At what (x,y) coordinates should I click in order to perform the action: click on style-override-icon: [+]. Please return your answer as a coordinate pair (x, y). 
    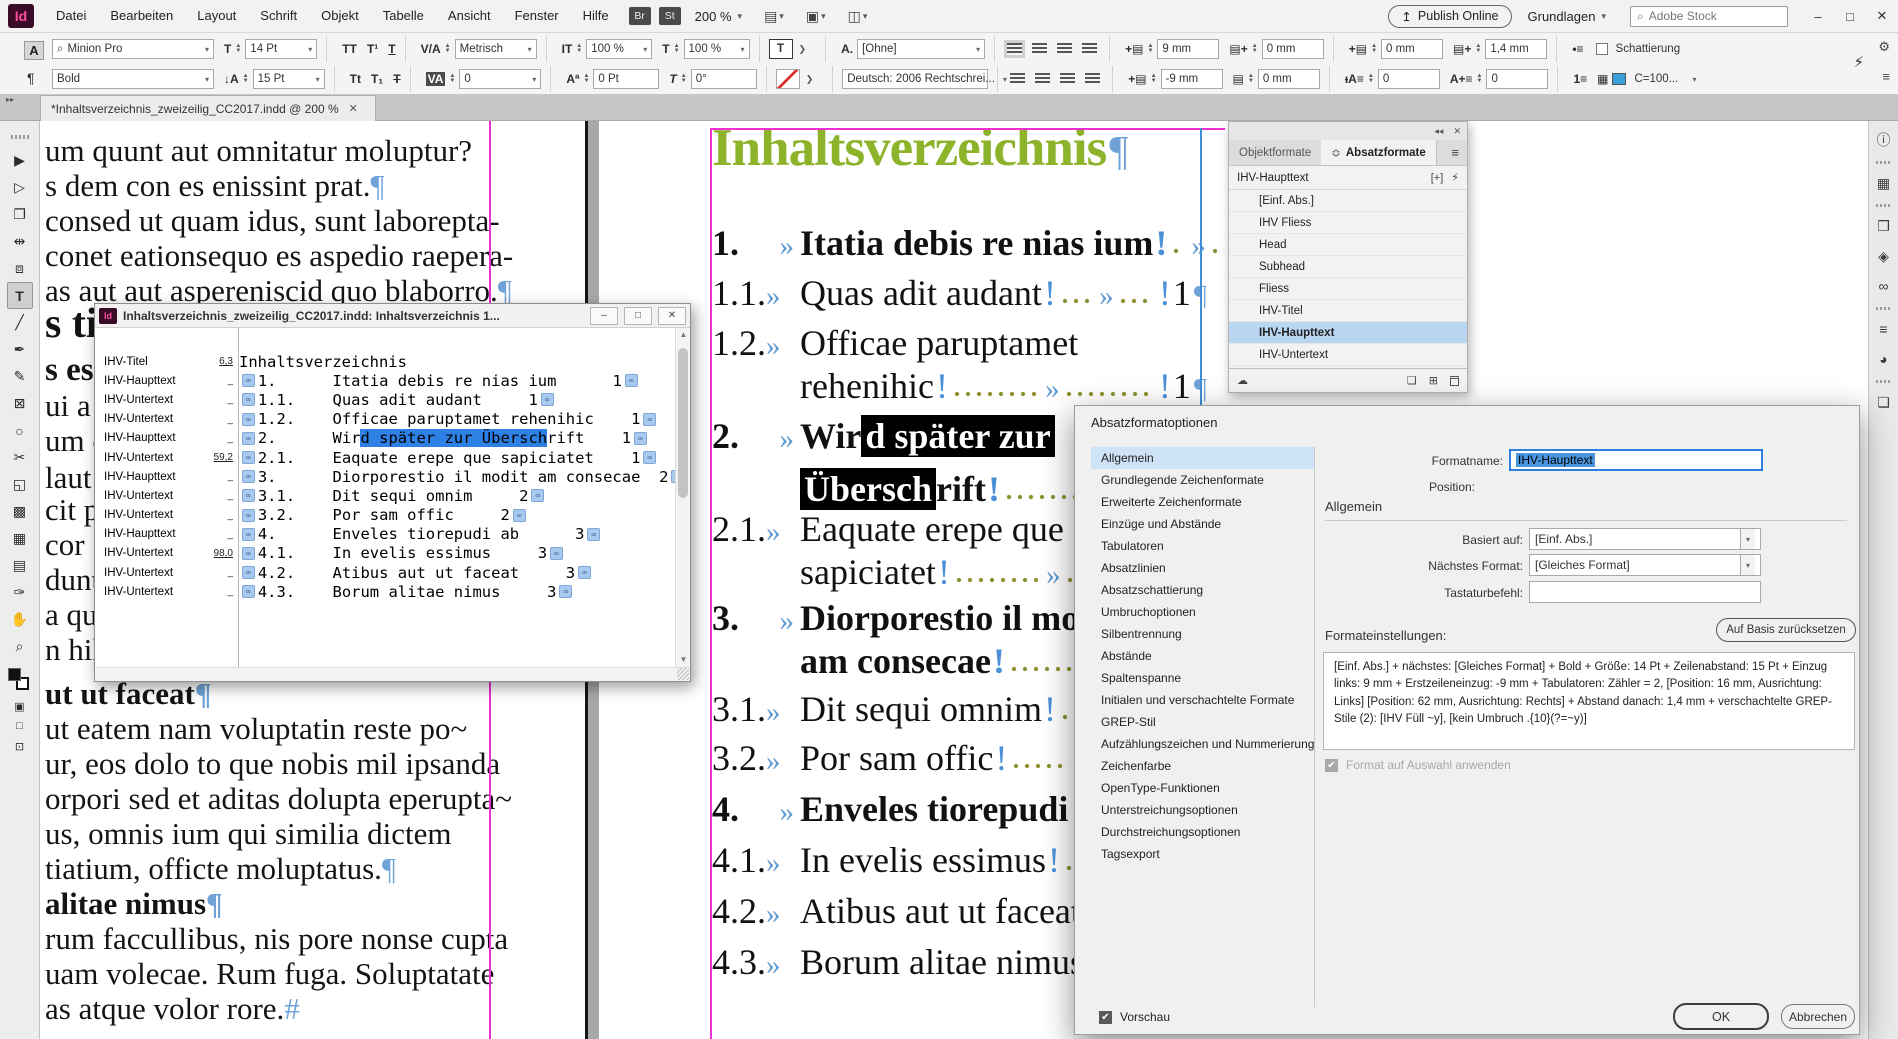
    Looking at the image, I should click on (1437, 178).